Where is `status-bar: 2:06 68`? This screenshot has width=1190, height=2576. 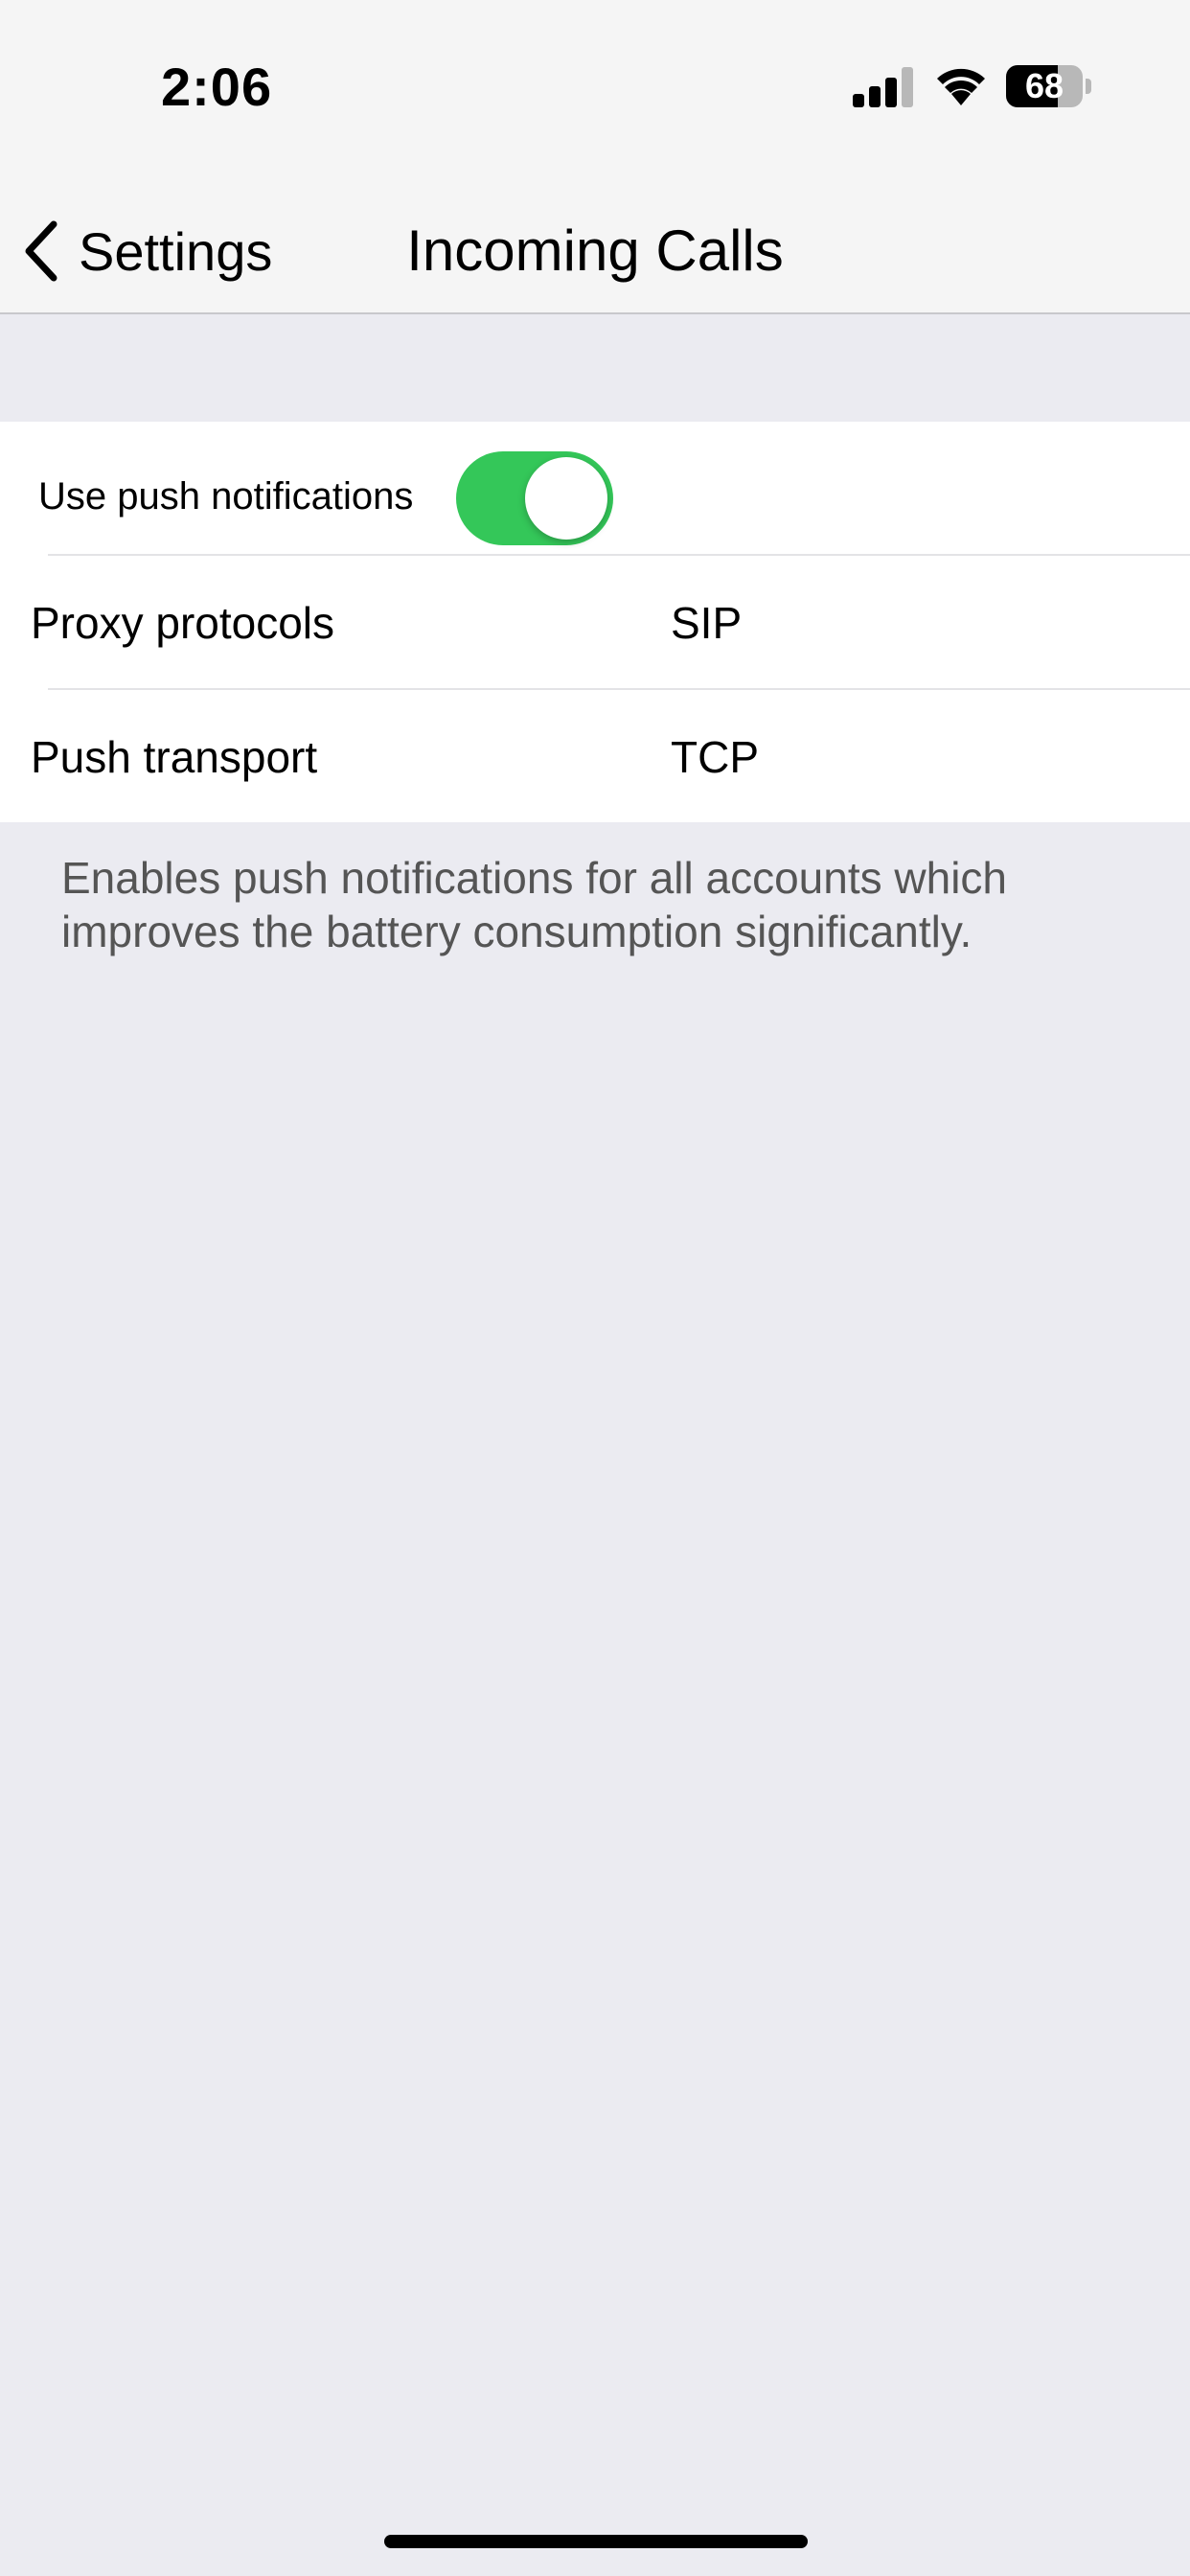
status-bar: 2:06 68 is located at coordinates (595, 81).